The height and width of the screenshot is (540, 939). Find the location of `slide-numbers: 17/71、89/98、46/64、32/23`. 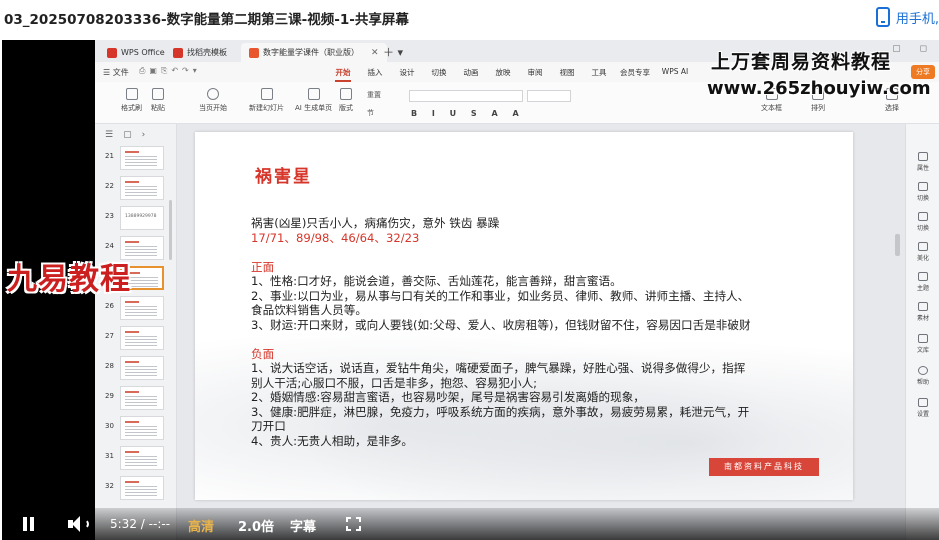

slide-numbers: 17/71、89/98、46/64、32/23 is located at coordinates (335, 238).